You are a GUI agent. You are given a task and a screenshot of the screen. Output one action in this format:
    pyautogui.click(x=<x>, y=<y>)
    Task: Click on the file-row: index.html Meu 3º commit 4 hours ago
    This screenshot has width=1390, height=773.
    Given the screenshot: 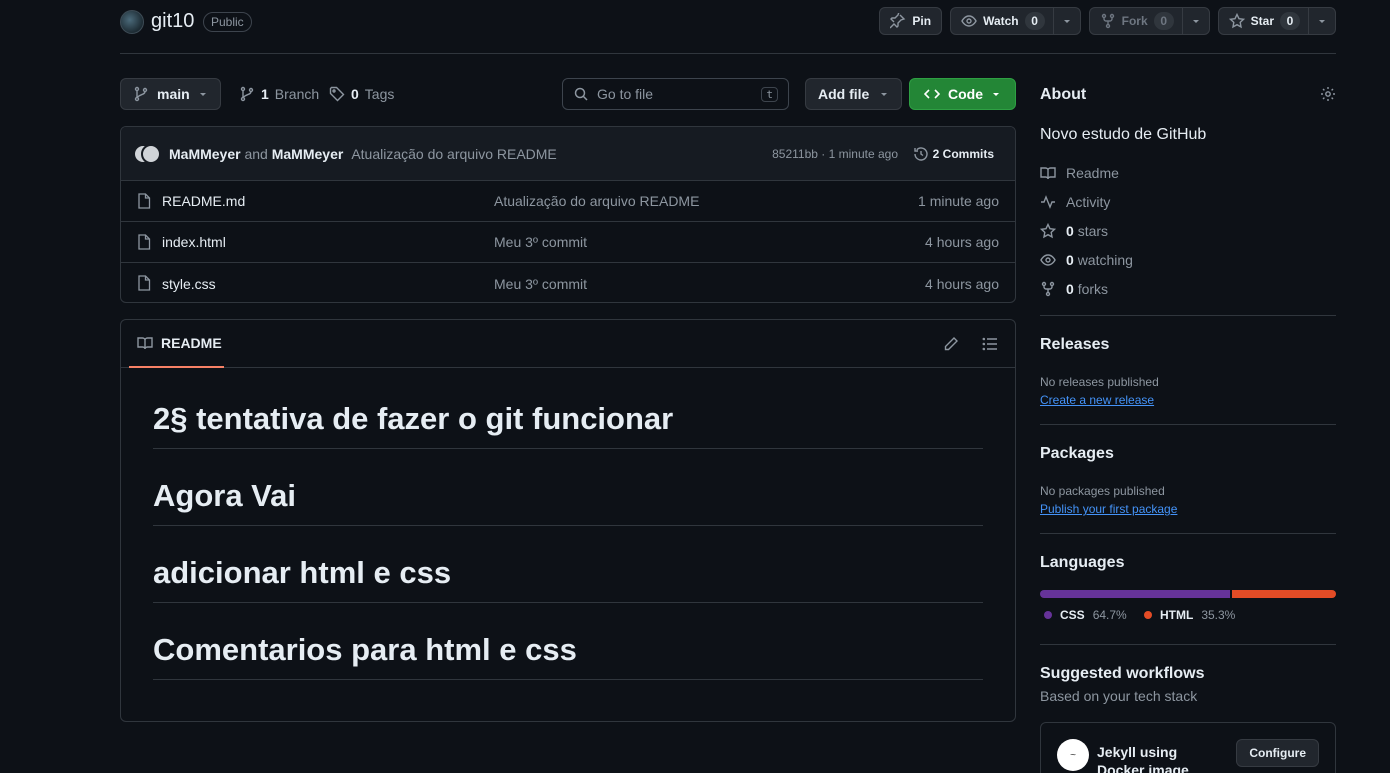 What is the action you would take?
    pyautogui.click(x=568, y=242)
    